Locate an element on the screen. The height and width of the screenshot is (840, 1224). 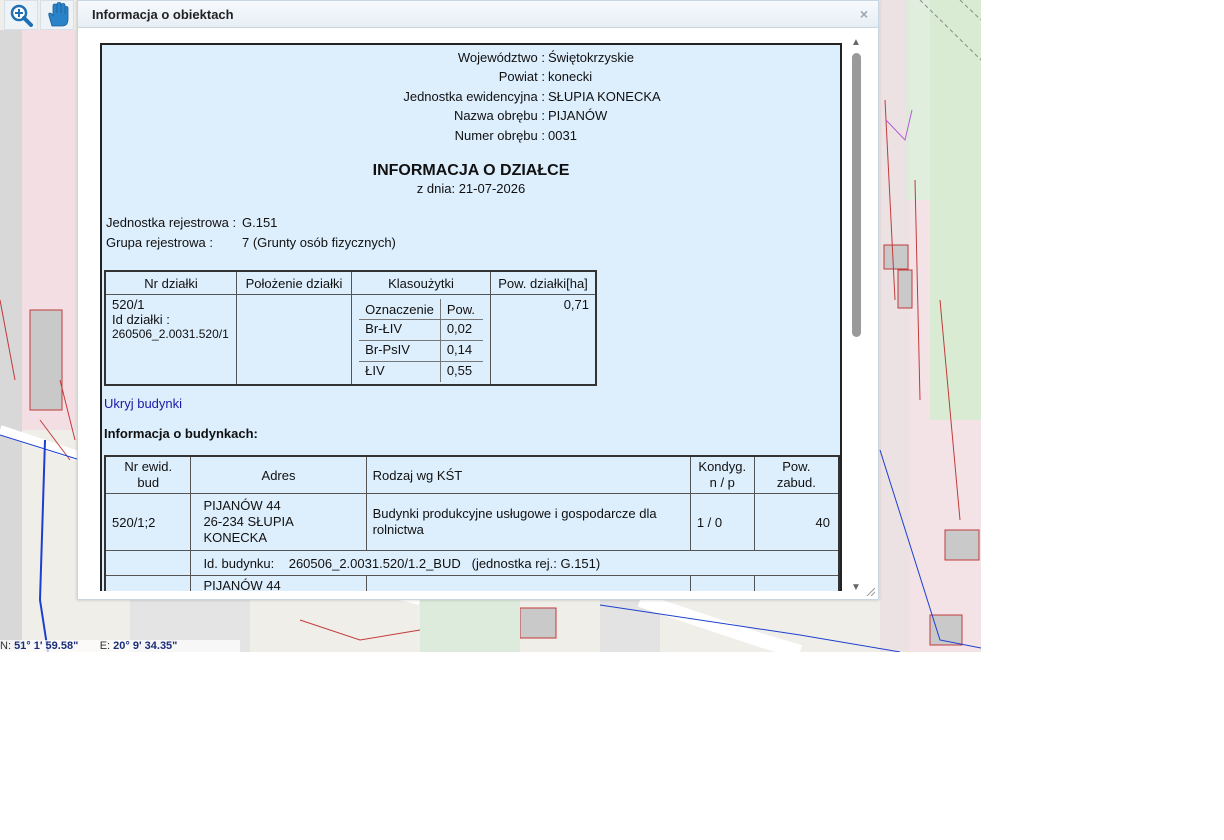
table-row: ŁIV 0,55 is located at coordinates (421, 371).